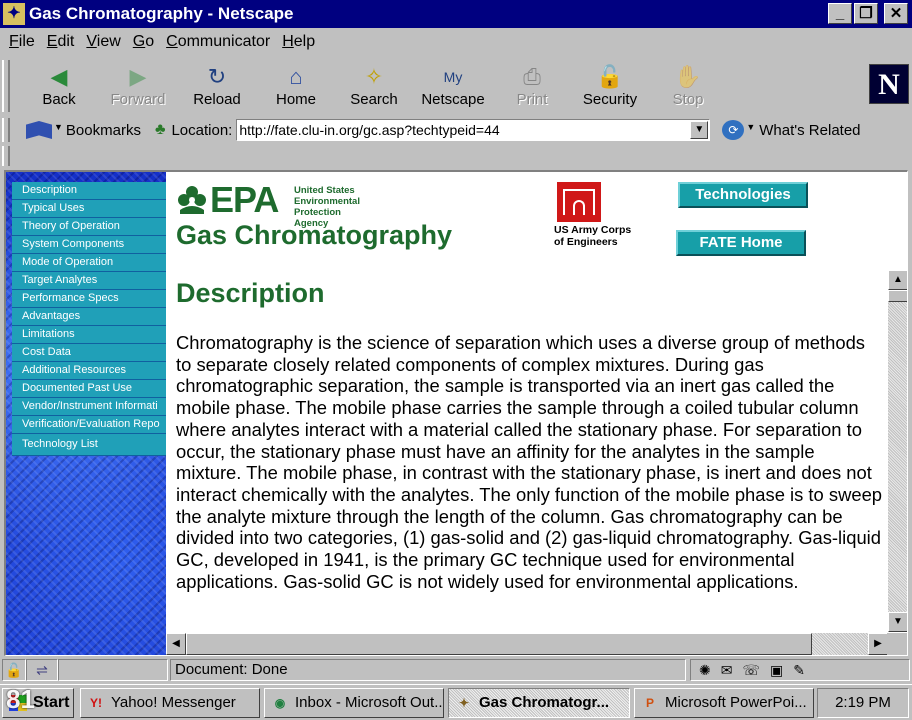  Describe the element at coordinates (89, 407) in the screenshot. I see `nav-vendor-instrument-info: Vendor/Instrument Informati` at that location.